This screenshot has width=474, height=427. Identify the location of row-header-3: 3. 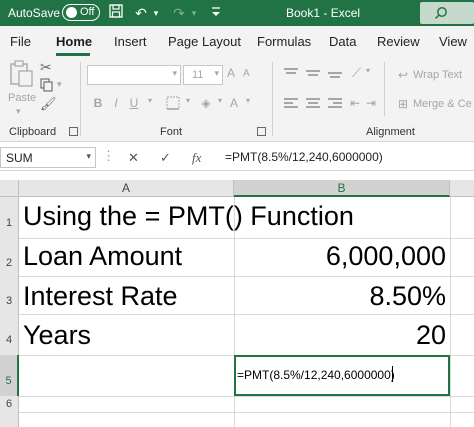
(9, 295).